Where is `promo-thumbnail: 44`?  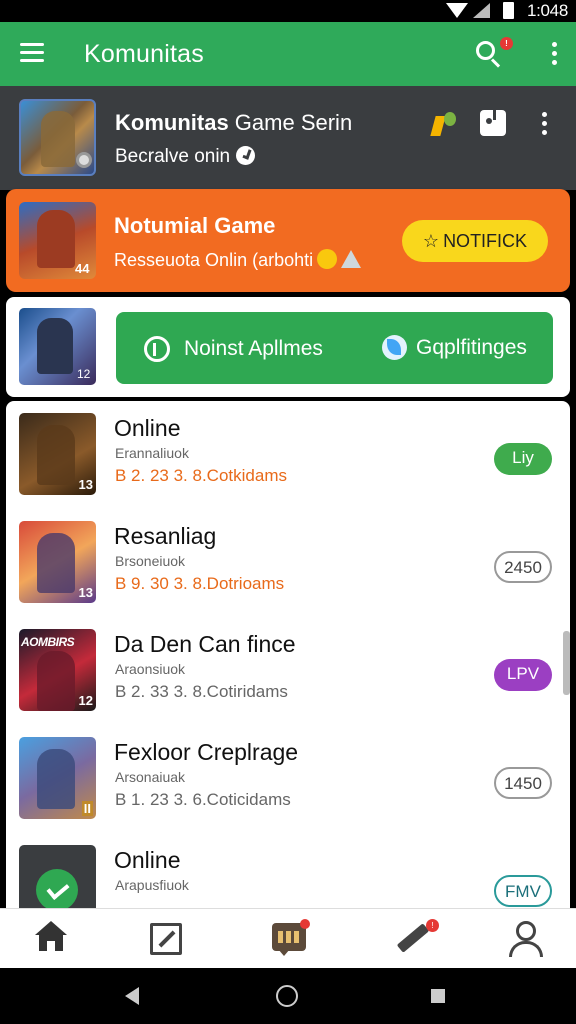 promo-thumbnail: 44 is located at coordinates (57, 240).